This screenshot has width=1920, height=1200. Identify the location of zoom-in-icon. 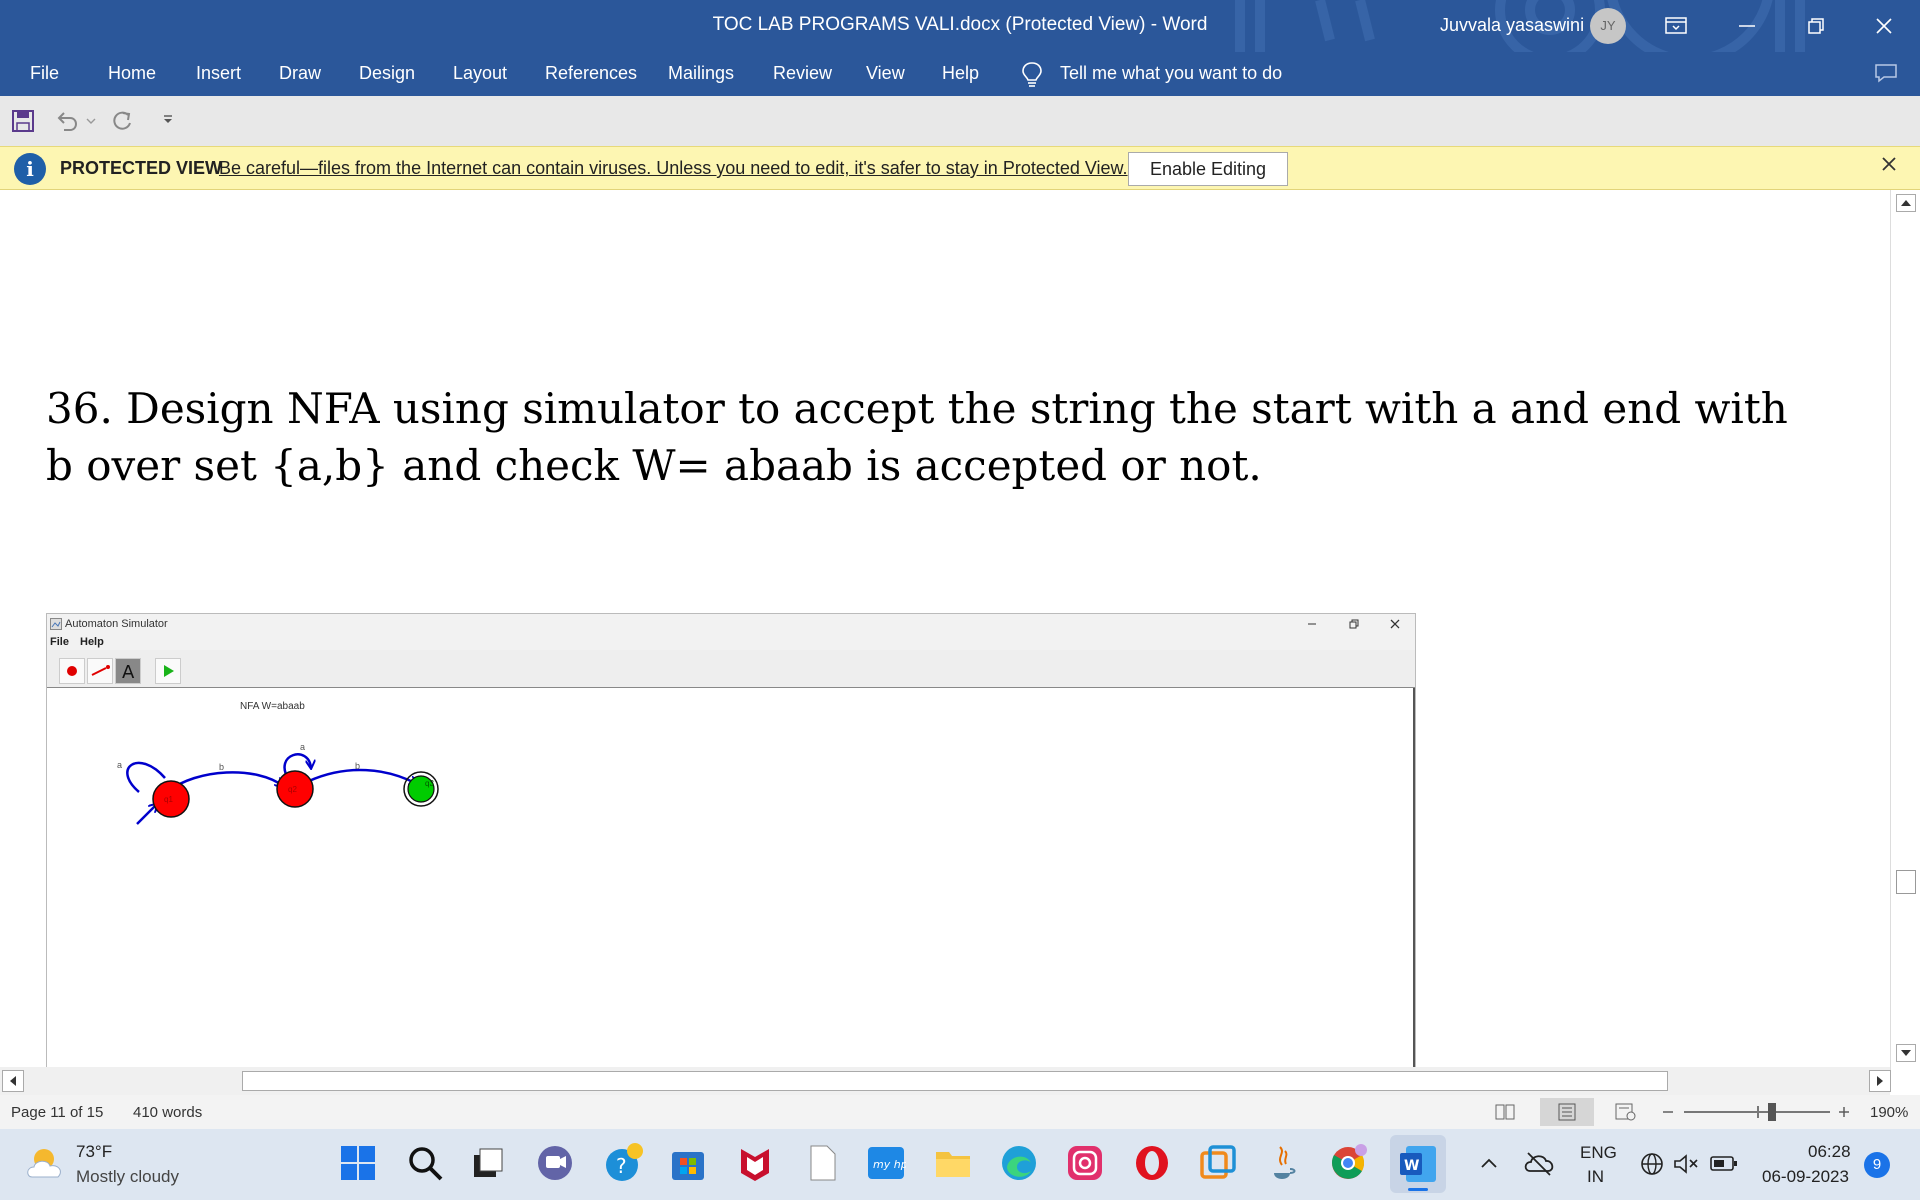
(1844, 1112).